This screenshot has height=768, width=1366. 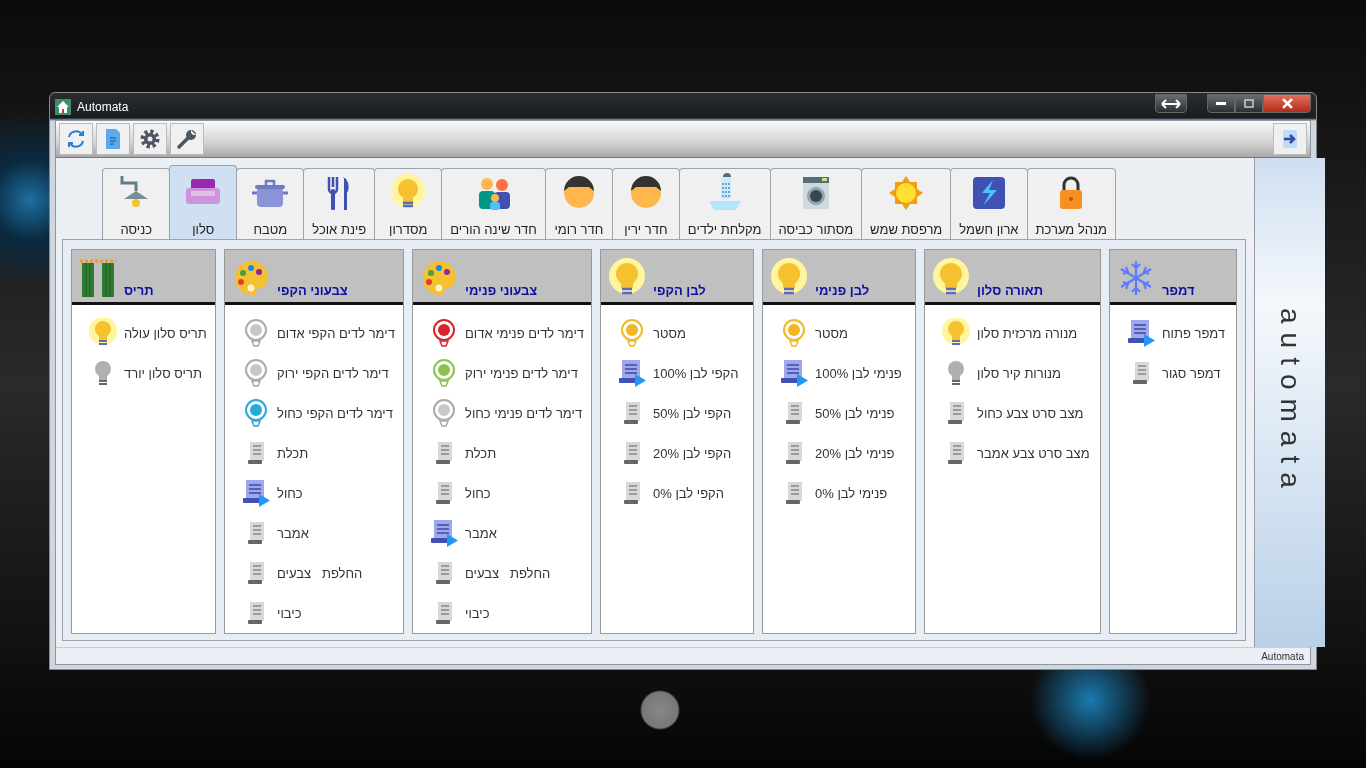 I want to click on group-title: תאורה סלון, so click(x=1010, y=290).